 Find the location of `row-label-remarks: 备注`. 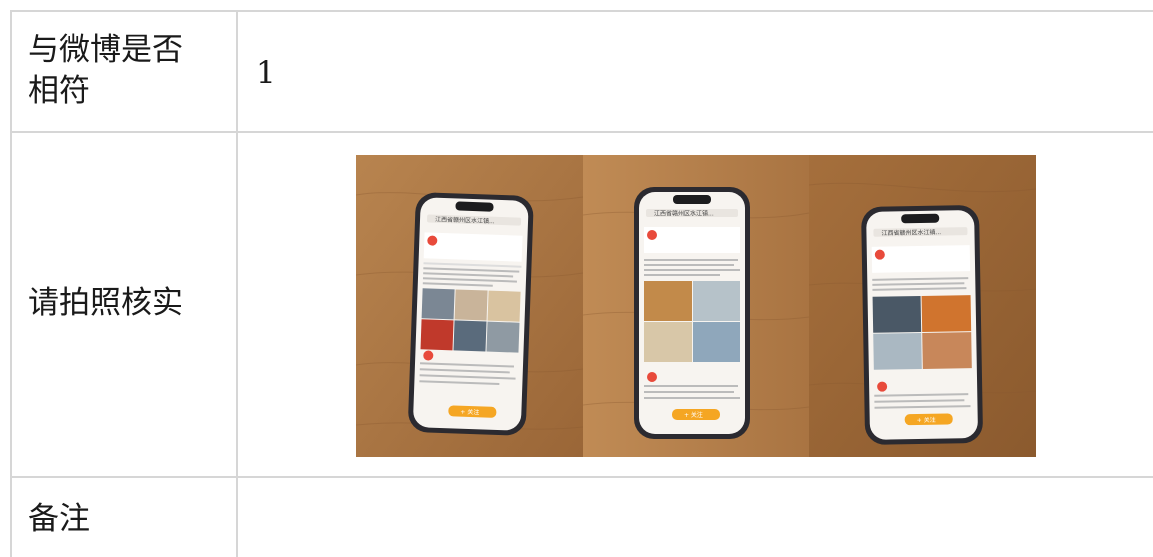

row-label-remarks: 备注 is located at coordinates (59, 519).